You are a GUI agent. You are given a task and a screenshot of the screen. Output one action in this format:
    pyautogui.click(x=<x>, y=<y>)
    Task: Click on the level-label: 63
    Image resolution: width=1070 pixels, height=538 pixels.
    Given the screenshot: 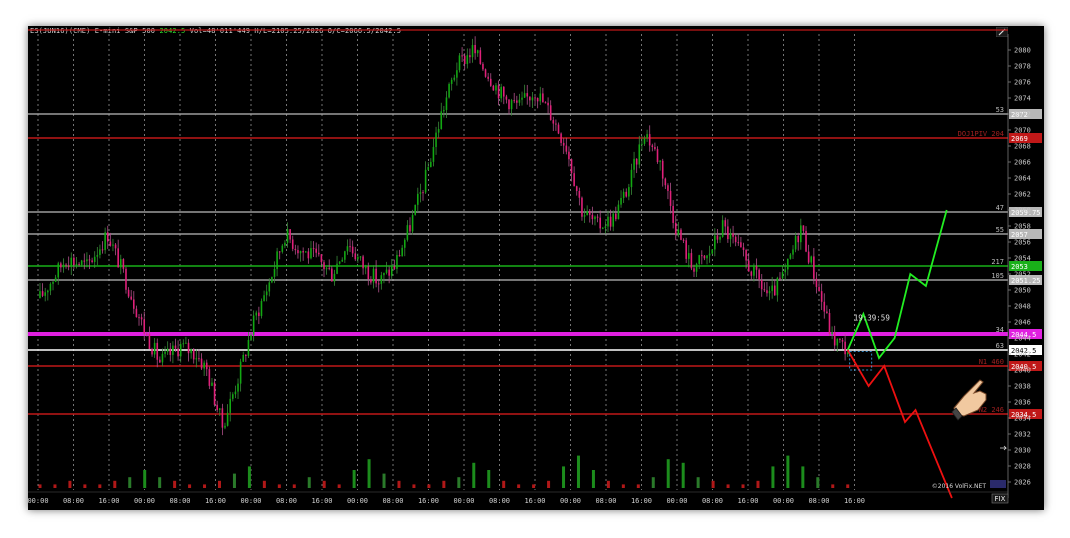 What is the action you would take?
    pyautogui.click(x=1000, y=346)
    